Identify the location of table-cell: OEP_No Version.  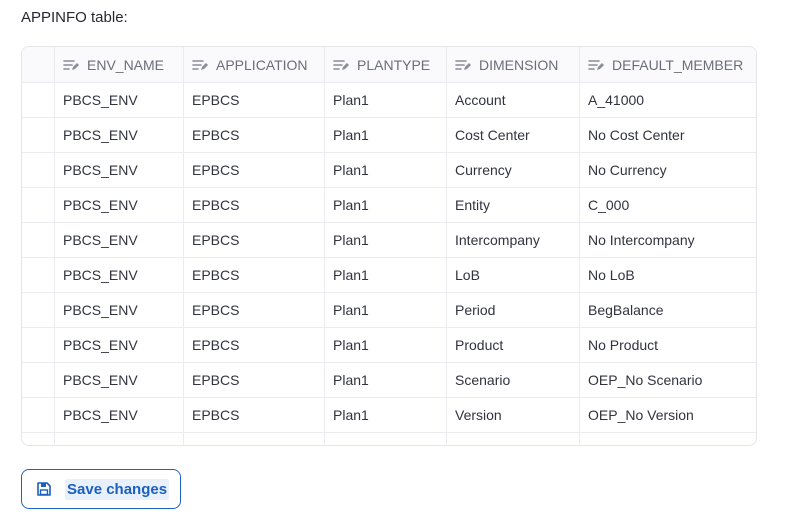
(668, 415).